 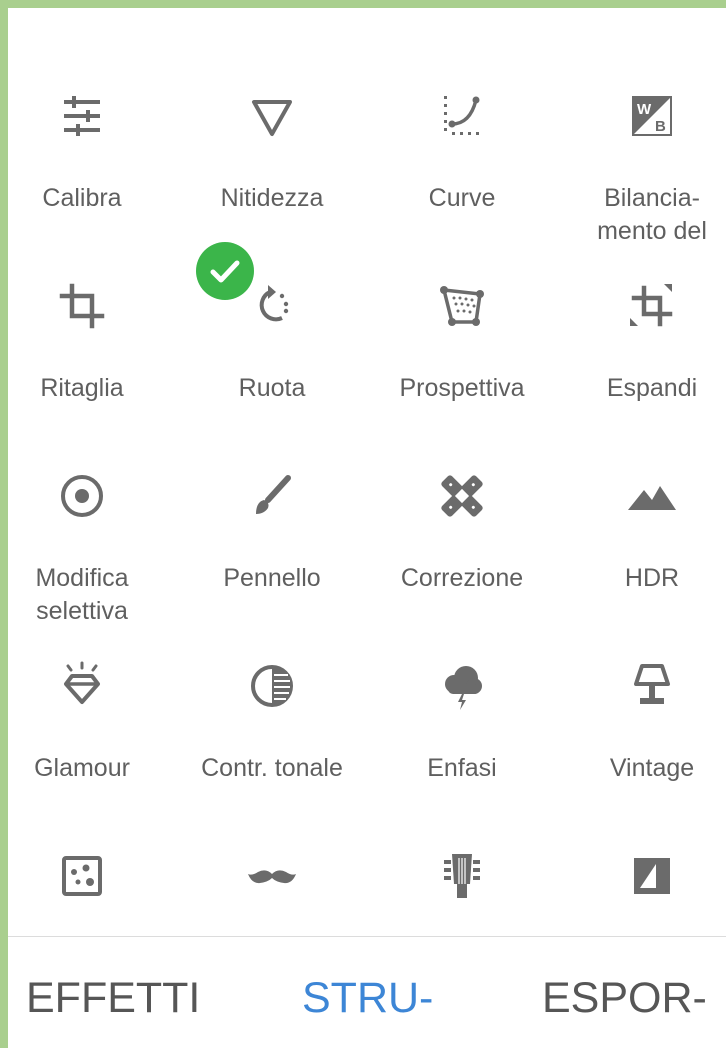 I want to click on tool-espandi: Espandi, so click(x=644, y=342).